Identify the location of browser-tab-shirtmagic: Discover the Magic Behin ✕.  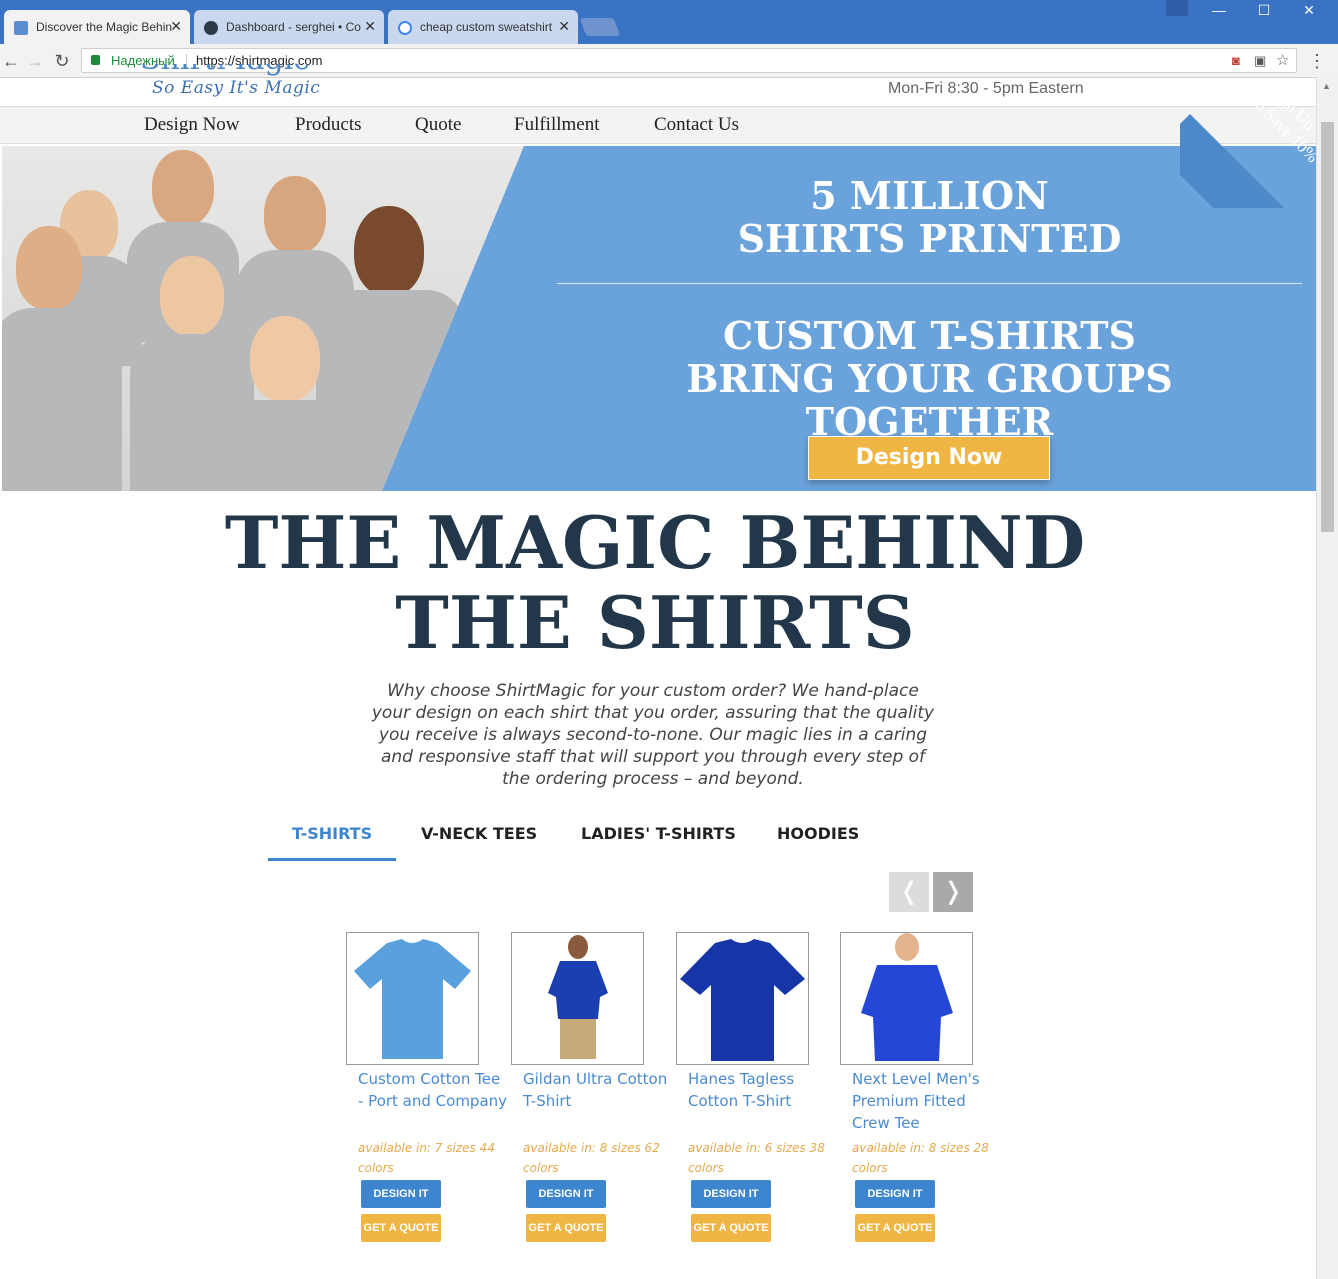
(97, 27).